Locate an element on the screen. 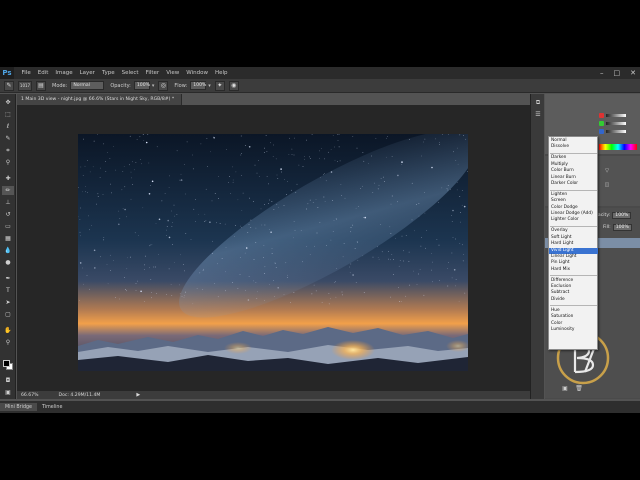 The width and height of the screenshot is (640, 480). hand-icon: ✋ is located at coordinates (8, 330).